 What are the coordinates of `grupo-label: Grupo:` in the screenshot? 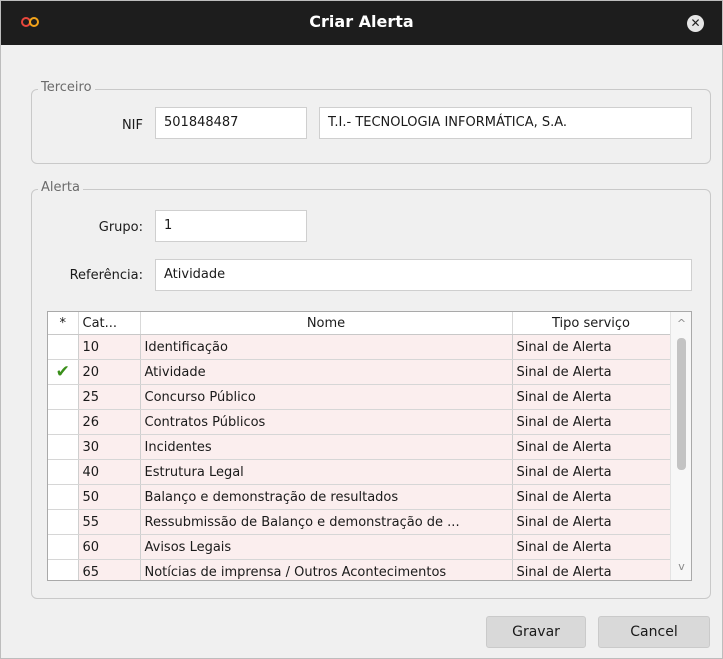 It's located at (120, 227).